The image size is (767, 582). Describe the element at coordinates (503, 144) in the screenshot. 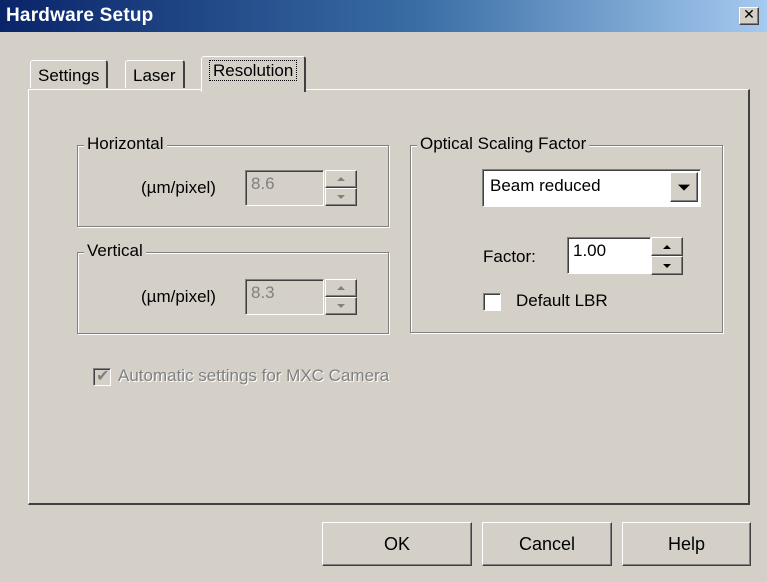

I see `optical-scaling-legend: Optical Scaling Factor` at that location.